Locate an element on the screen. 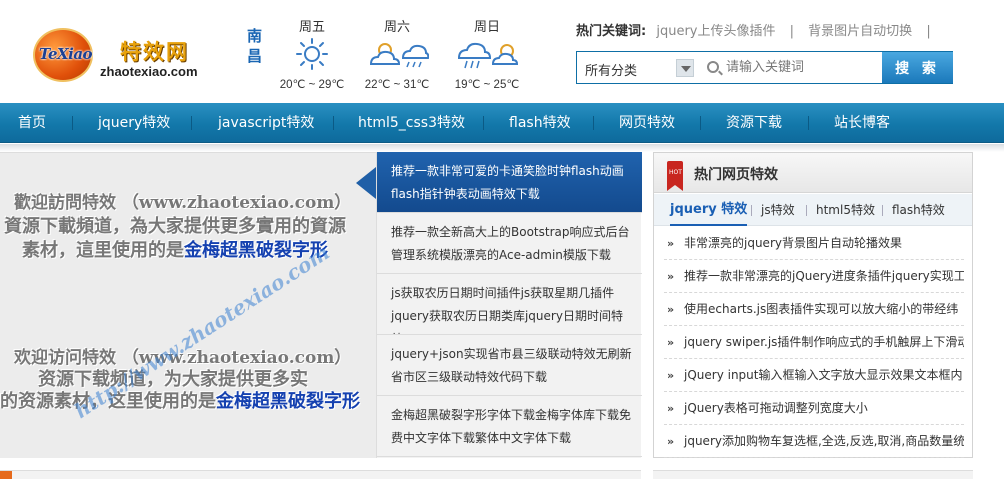 This screenshot has width=1004, height=479. nav-item-flash: flash特效 is located at coordinates (540, 123).